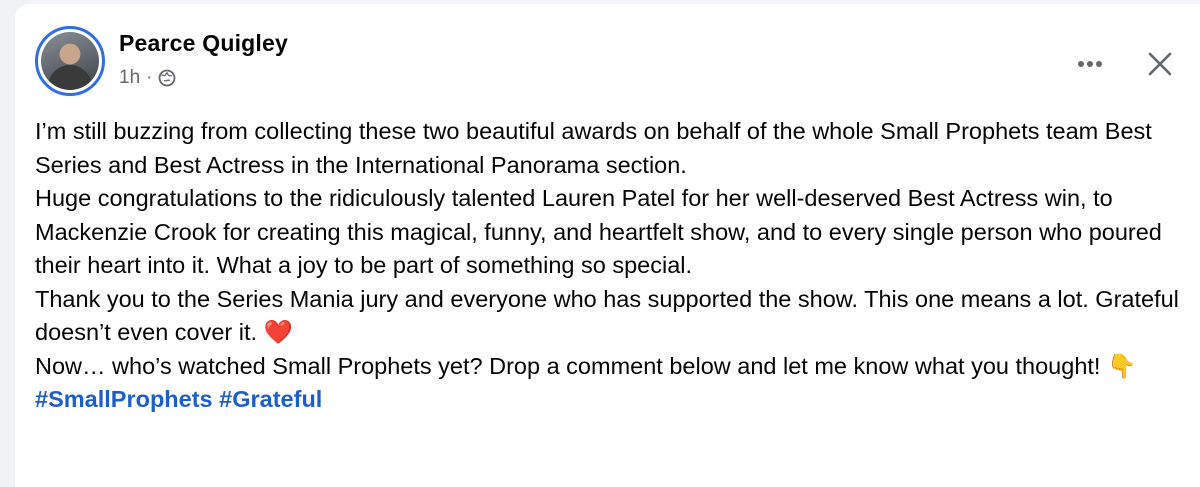  Describe the element at coordinates (270, 399) in the screenshot. I see `hashtag-link: #Grateful` at that location.